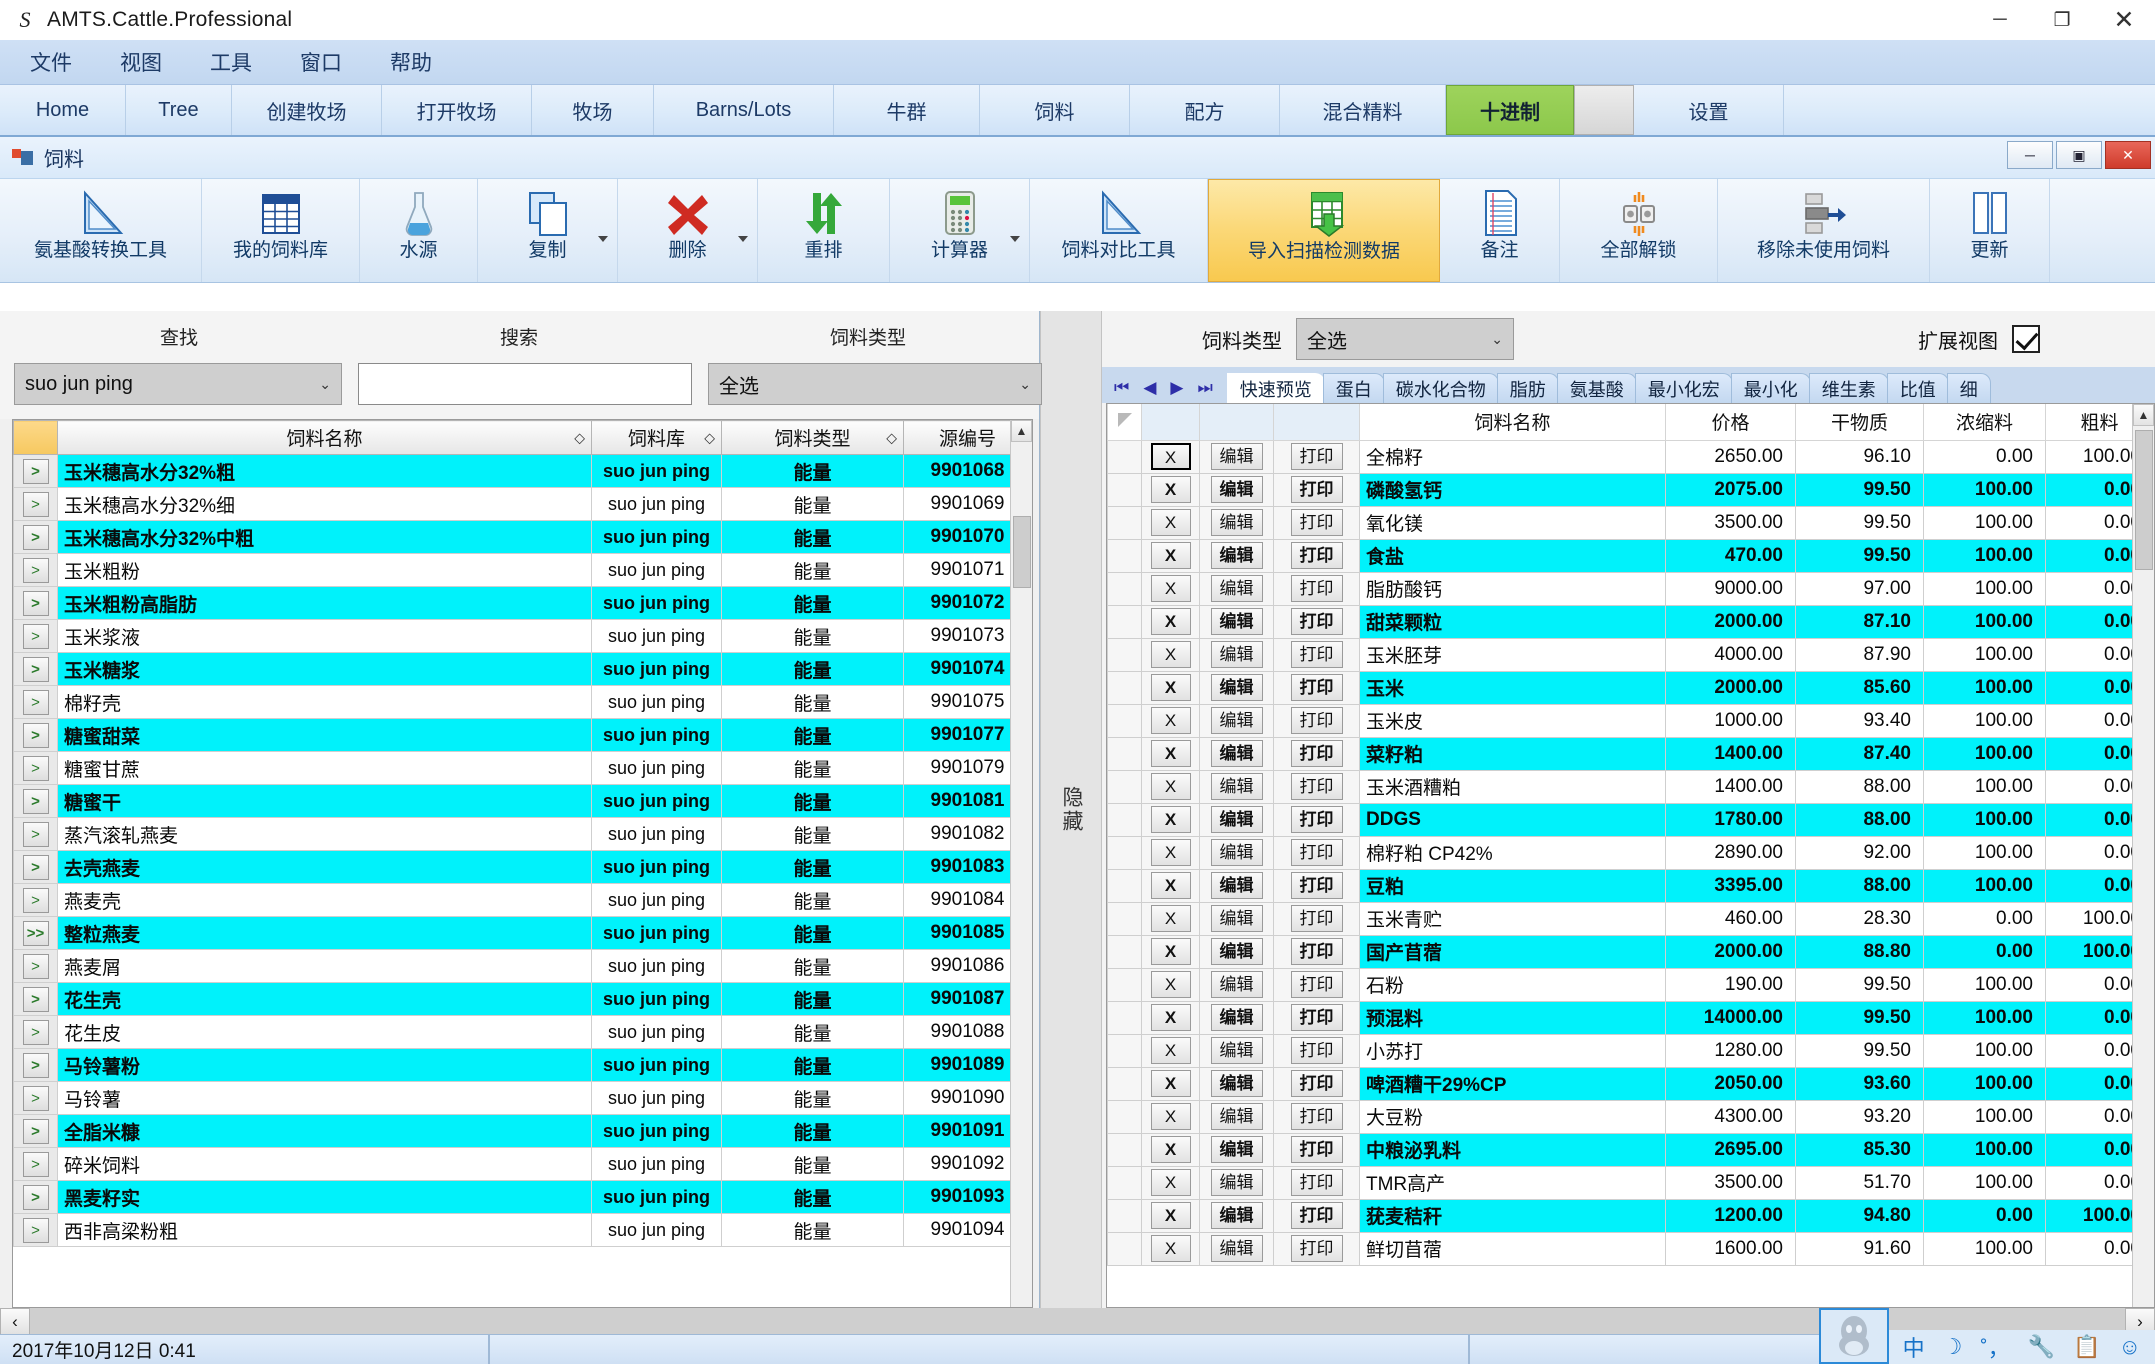  I want to click on table-row: > 燕麦屑 suo jun ping 能量 9901086, so click(522, 966).